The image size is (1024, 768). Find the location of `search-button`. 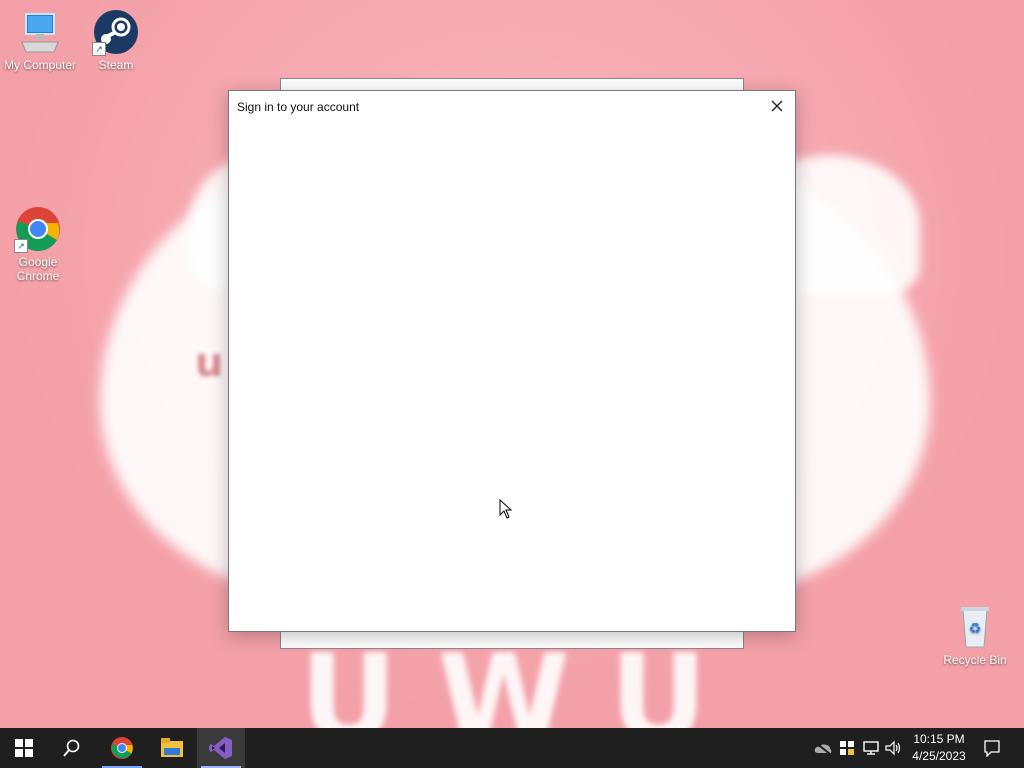

search-button is located at coordinates (72, 748).